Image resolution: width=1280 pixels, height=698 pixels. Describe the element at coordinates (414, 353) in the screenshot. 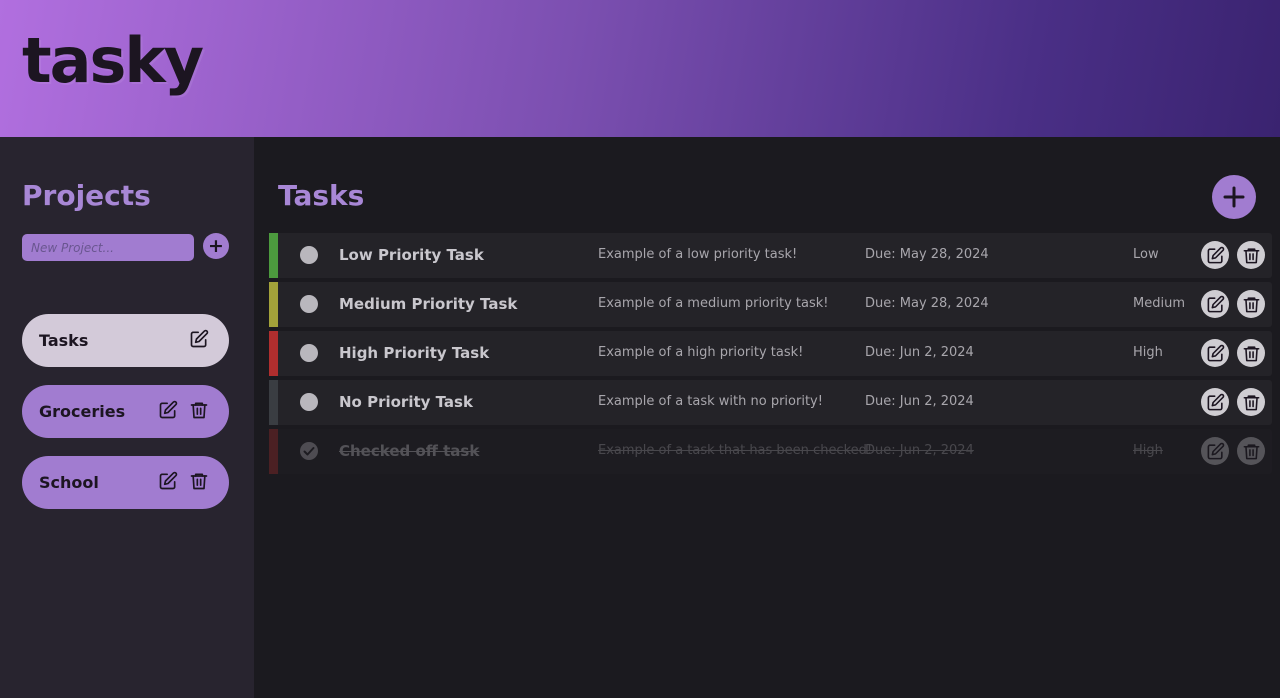

I see `task-title: High Priority Task` at that location.